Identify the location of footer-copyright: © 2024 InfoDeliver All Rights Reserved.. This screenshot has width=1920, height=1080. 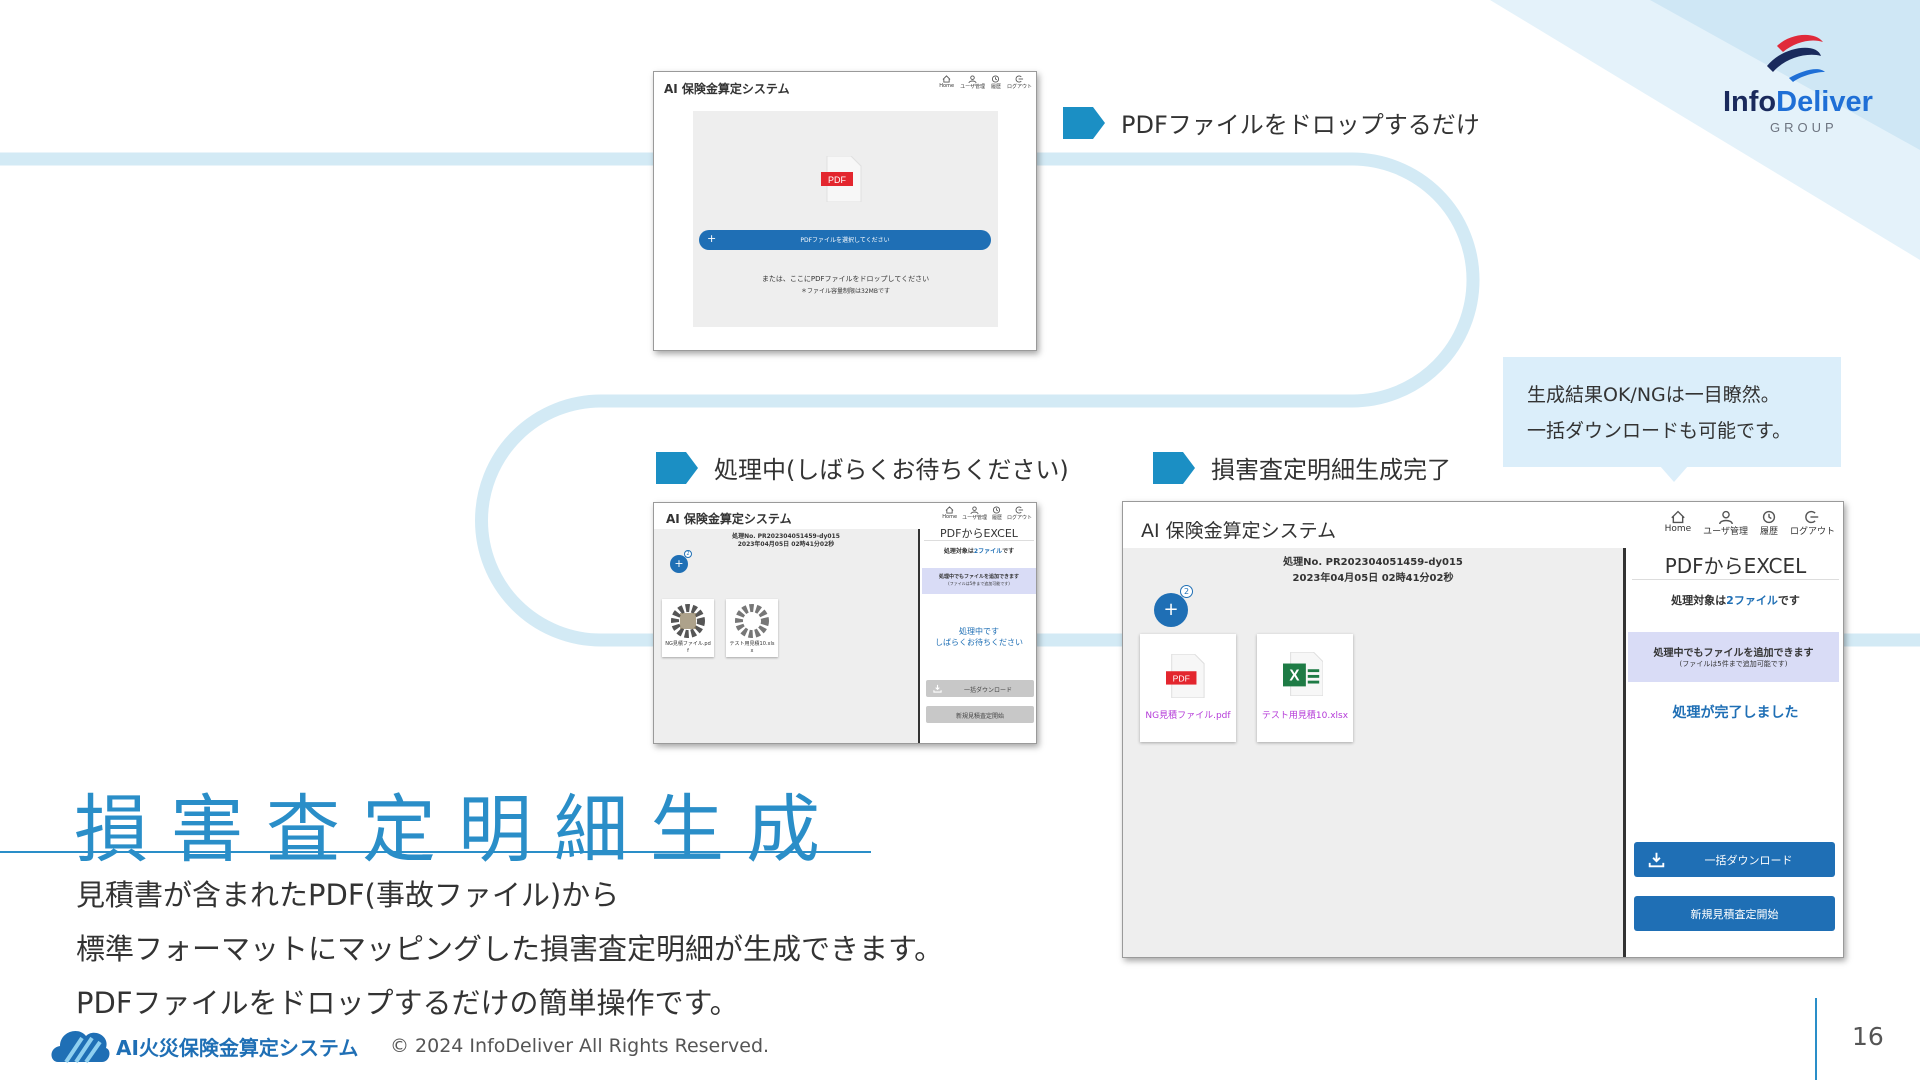
(580, 1046).